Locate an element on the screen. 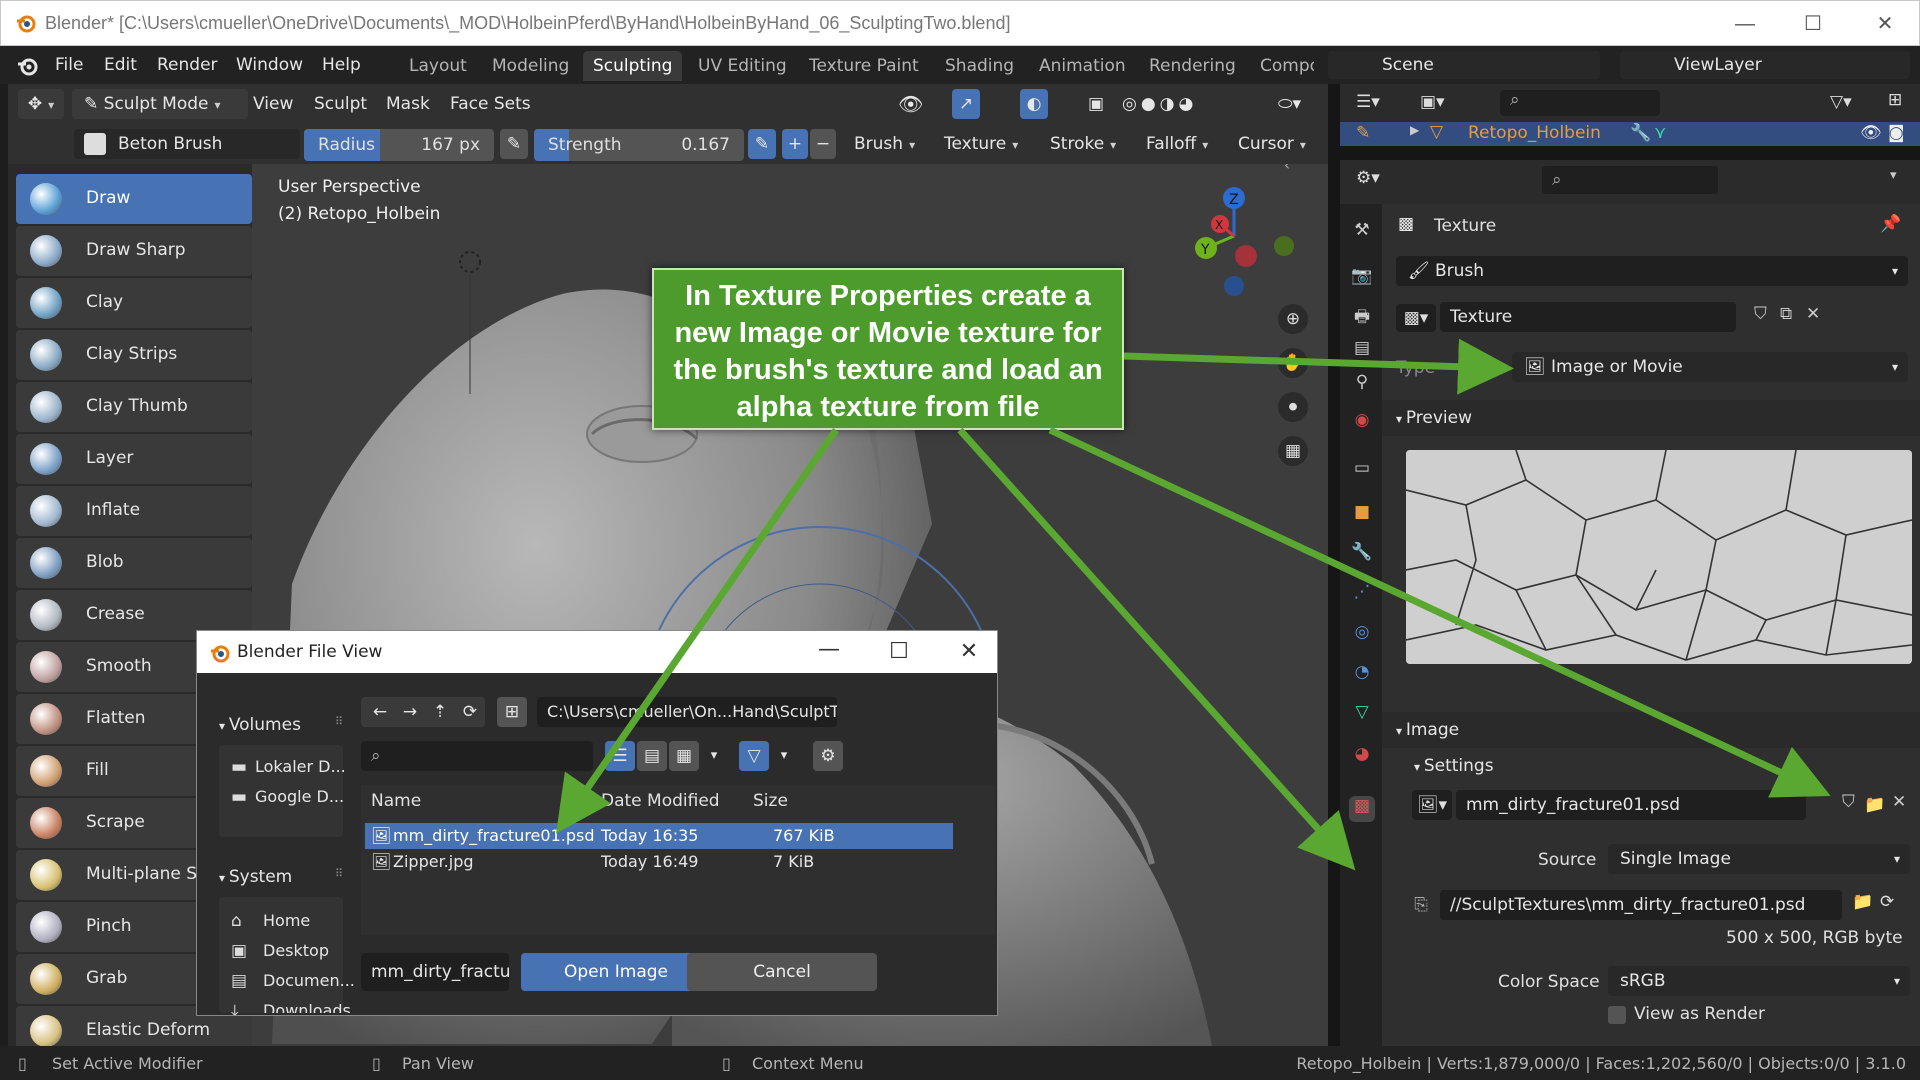 This screenshot has height=1080, width=1920. xray-icon: ▣ is located at coordinates (1096, 104).